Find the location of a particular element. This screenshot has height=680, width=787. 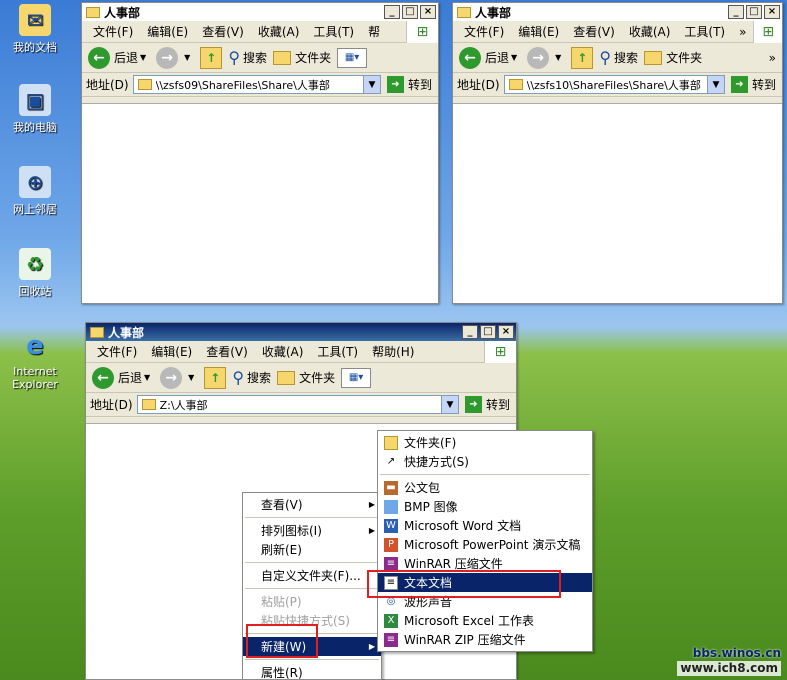

menu-help: 帮助(H) is located at coordinates (393, 351).